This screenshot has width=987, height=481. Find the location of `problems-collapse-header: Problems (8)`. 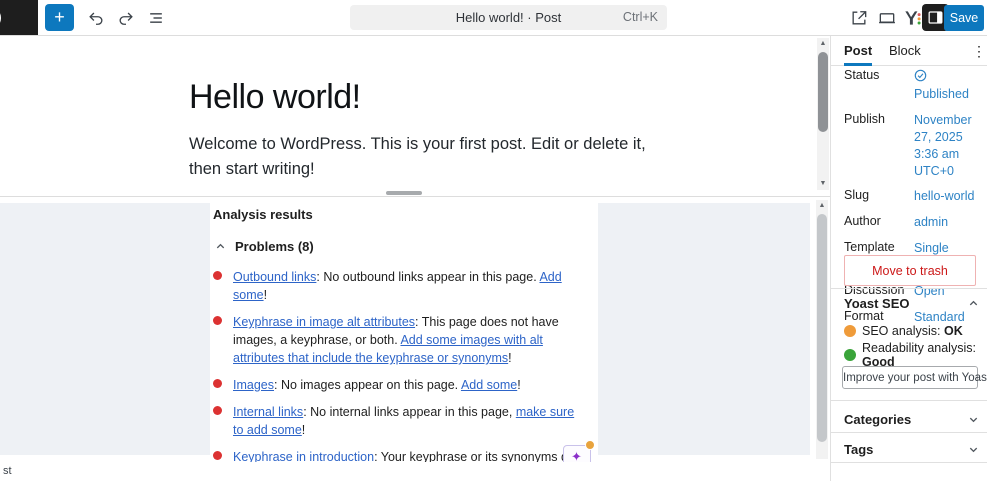

problems-collapse-header: Problems (8) is located at coordinates (404, 246).